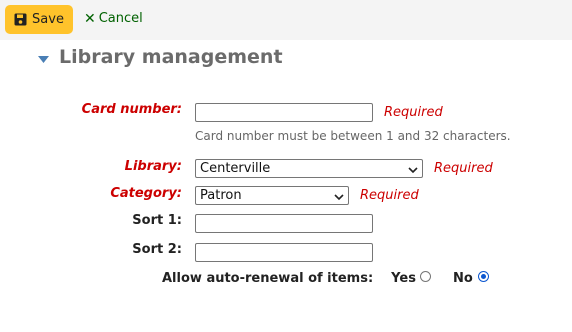  Describe the element at coordinates (153, 166) in the screenshot. I see `library-label: Library:` at that location.